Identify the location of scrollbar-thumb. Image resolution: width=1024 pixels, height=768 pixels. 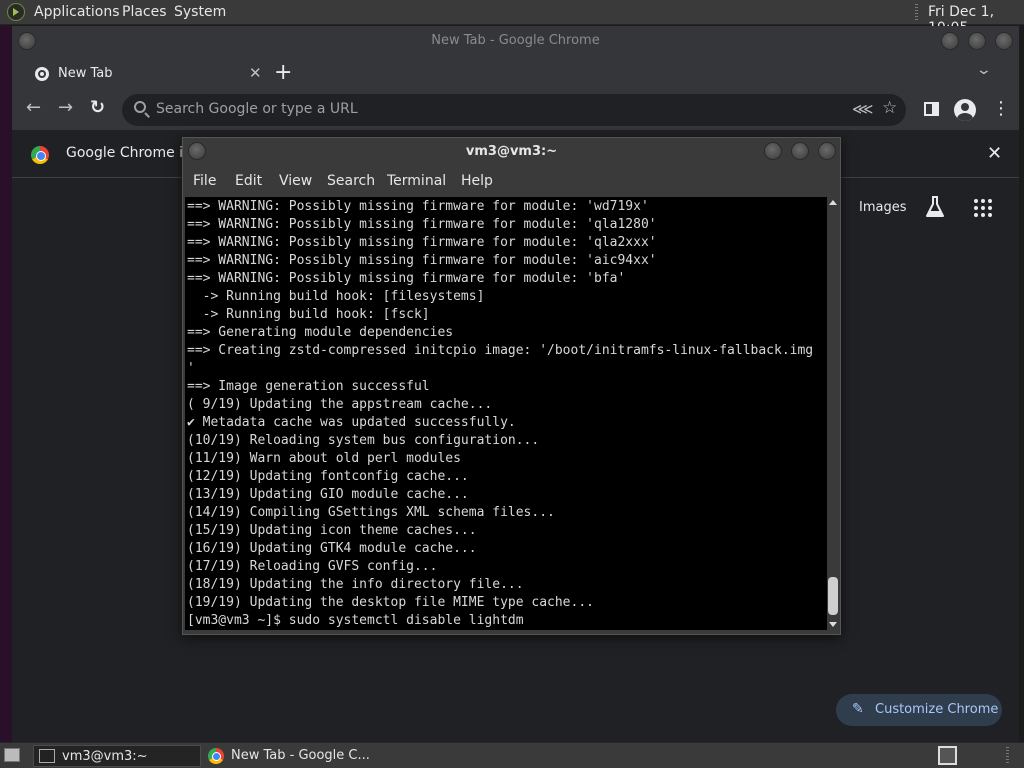
(833, 596).